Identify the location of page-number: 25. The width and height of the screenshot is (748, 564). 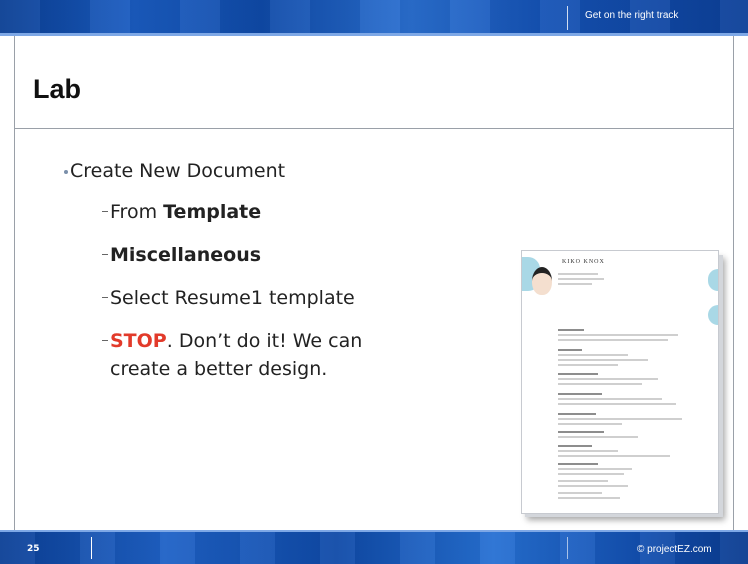
(33, 549).